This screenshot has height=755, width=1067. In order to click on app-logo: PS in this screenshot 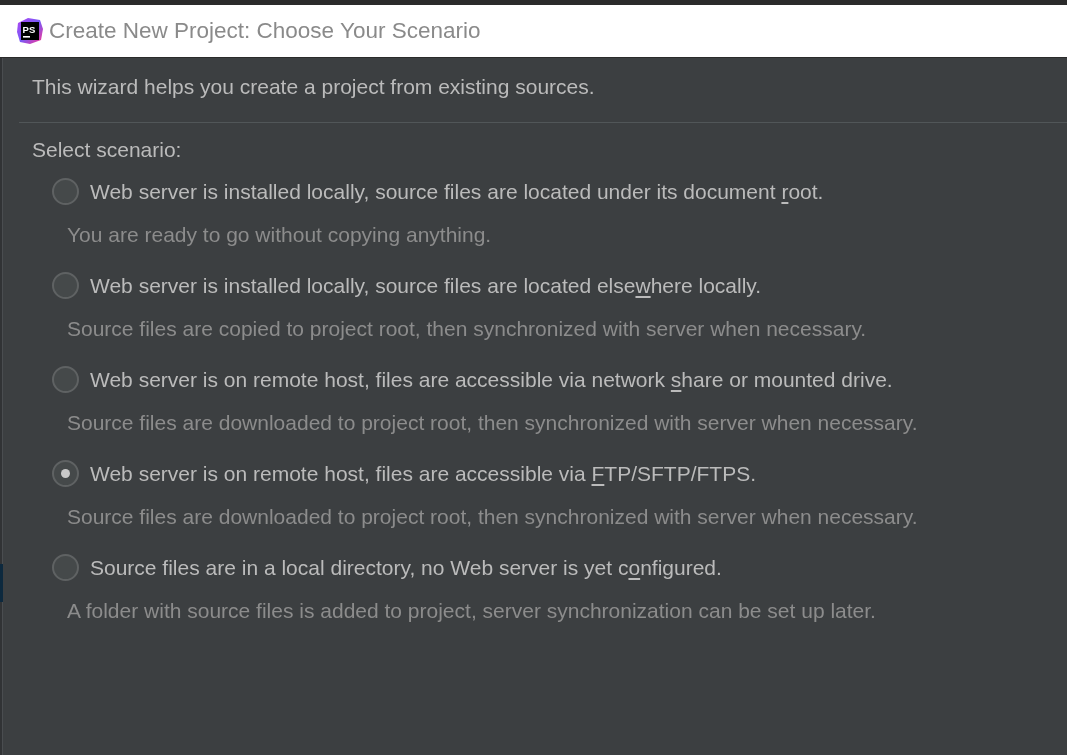, I will do `click(30, 31)`.